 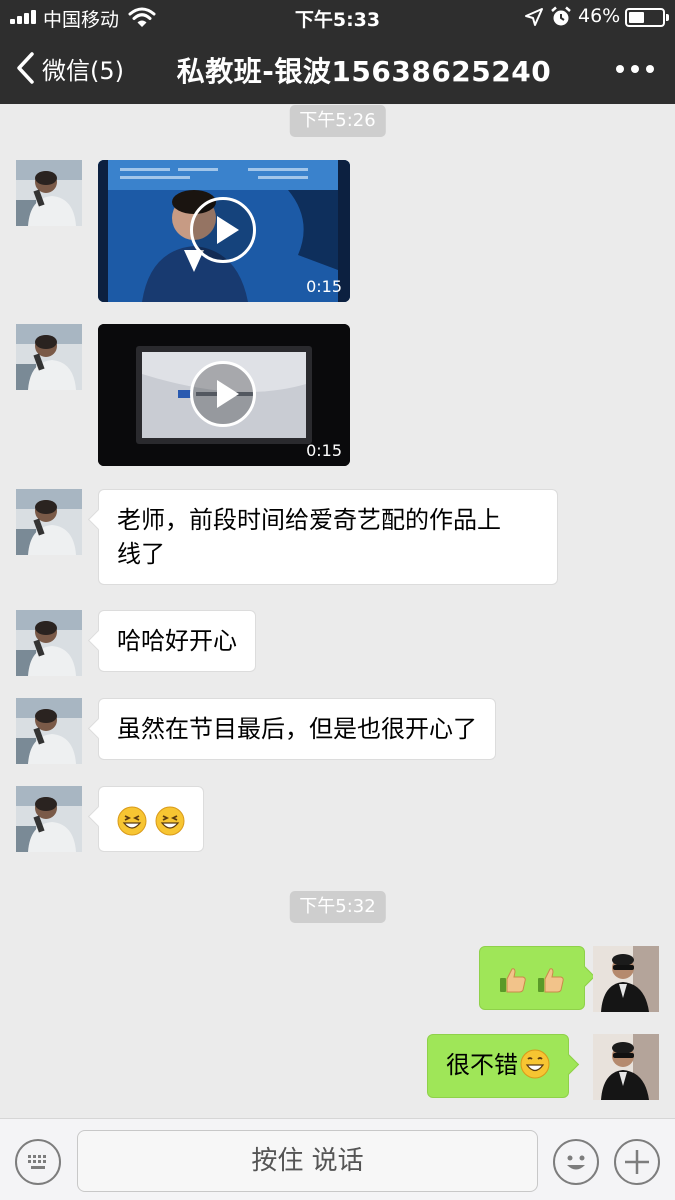 I want to click on message-bubble: 哈哈好开心, so click(x=177, y=641).